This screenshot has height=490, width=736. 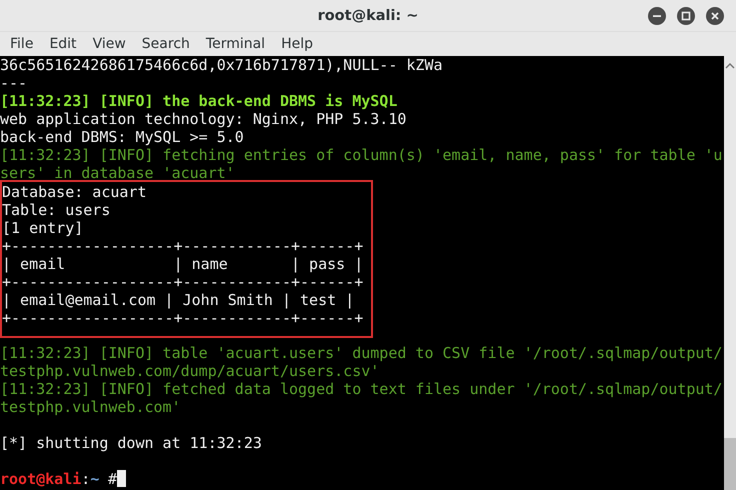 I want to click on menu-item: Terminal, so click(x=236, y=44).